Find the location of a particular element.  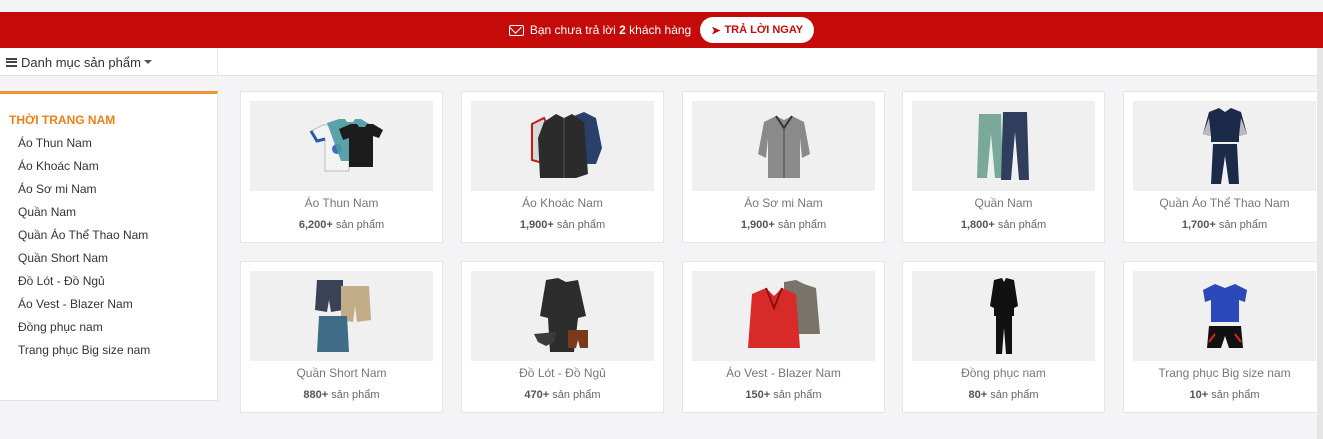

category-card: Trang phục Big size nam 10+ sản phẩm is located at coordinates (1223, 337).